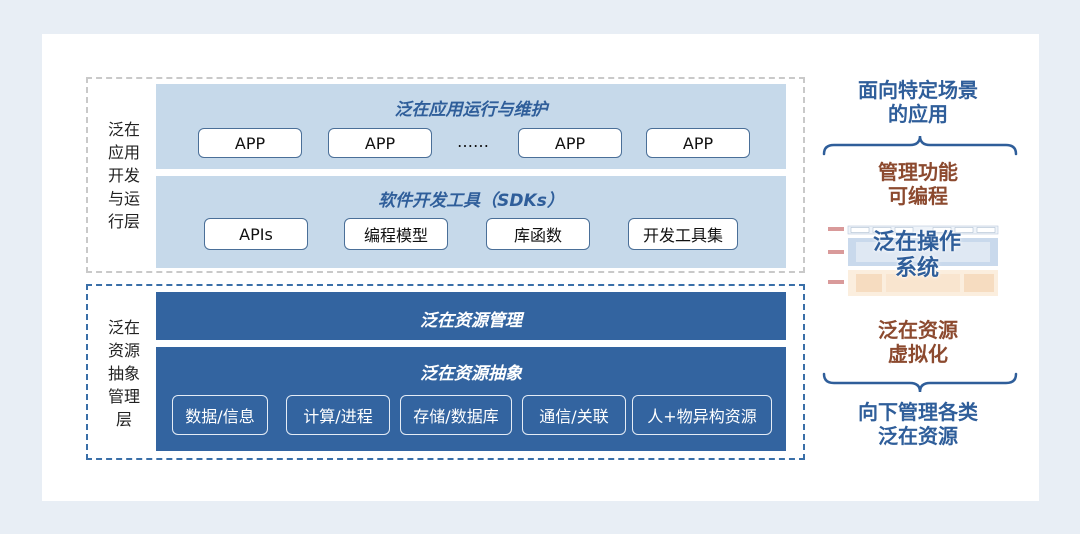  What do you see at coordinates (918, 424) in the screenshot?
I see `right-bottom-text: 向下管理各类 泛在资源` at bounding box center [918, 424].